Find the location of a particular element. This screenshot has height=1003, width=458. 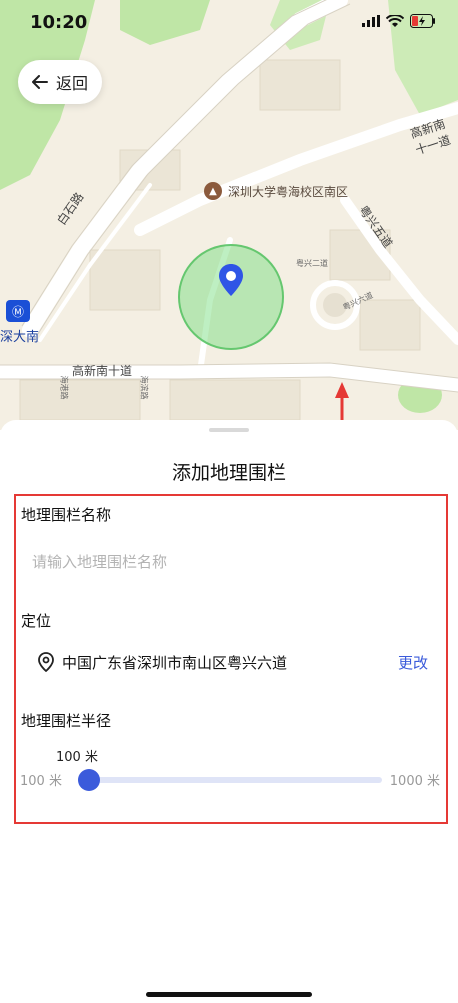

battery-charging-icon is located at coordinates (422, 21).